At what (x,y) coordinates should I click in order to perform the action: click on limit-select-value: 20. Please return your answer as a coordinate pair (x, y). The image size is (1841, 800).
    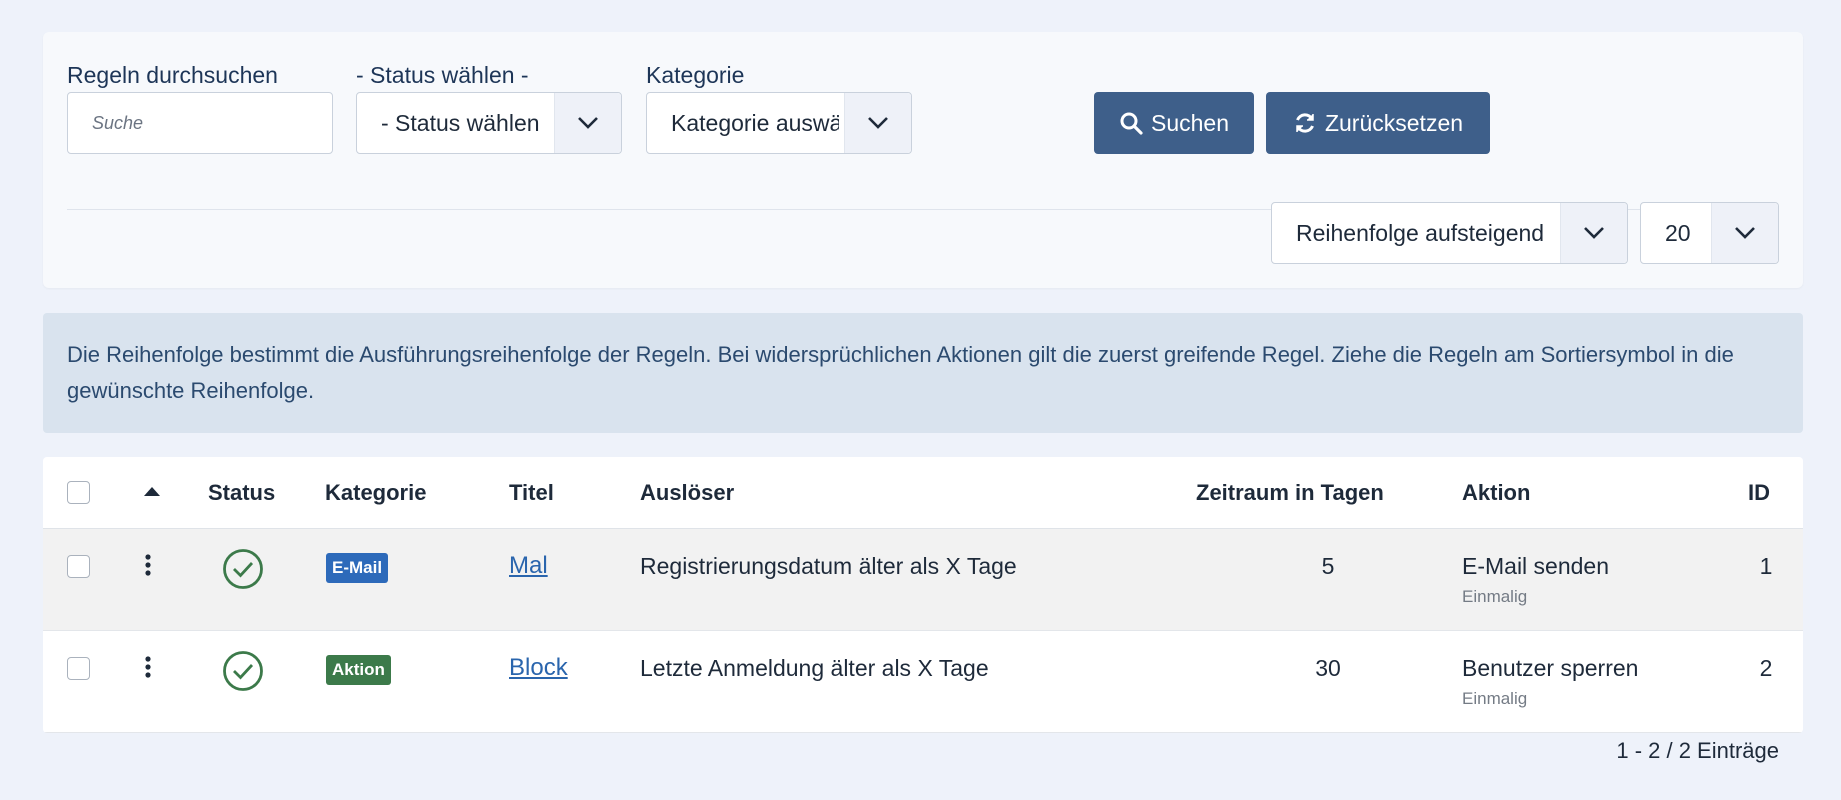
    Looking at the image, I should click on (1678, 233).